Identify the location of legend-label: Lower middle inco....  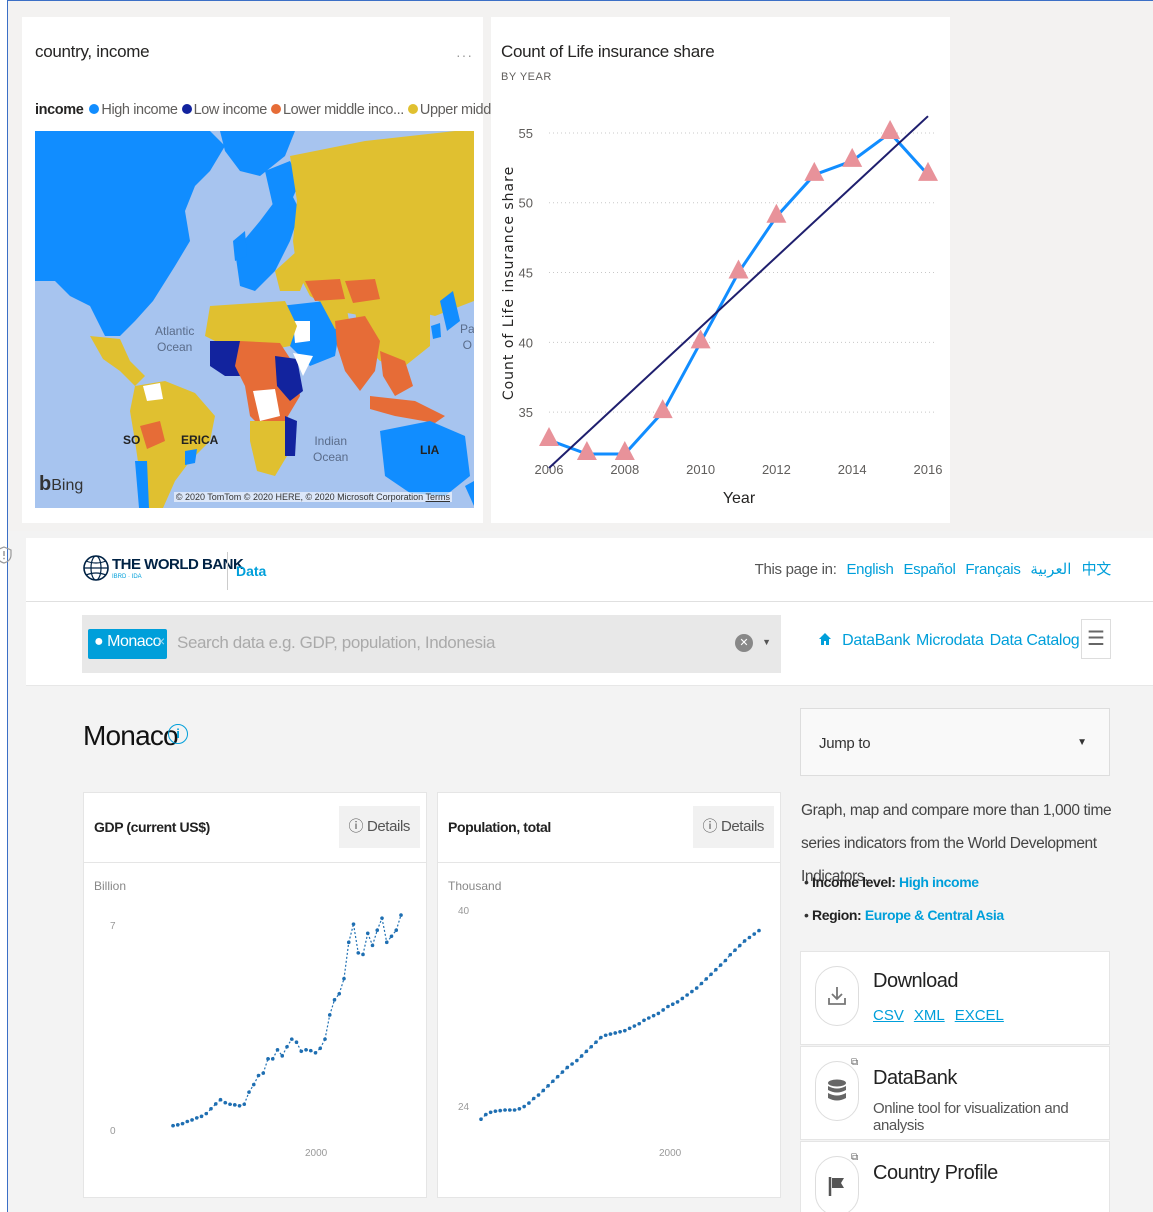
(343, 110).